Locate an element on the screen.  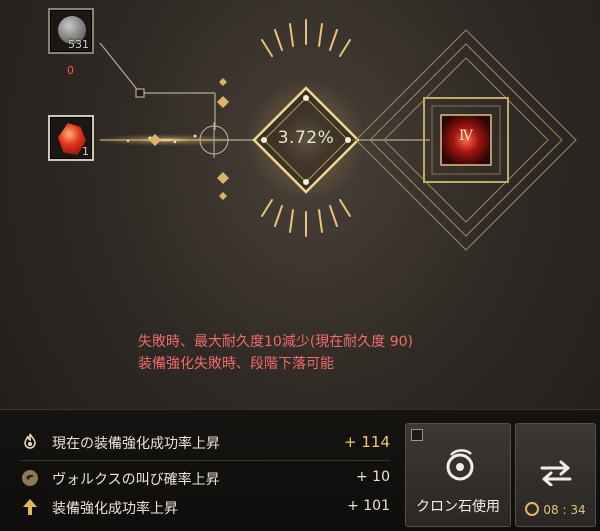
swap-timer: 08 : 34 is located at coordinates (555, 509).